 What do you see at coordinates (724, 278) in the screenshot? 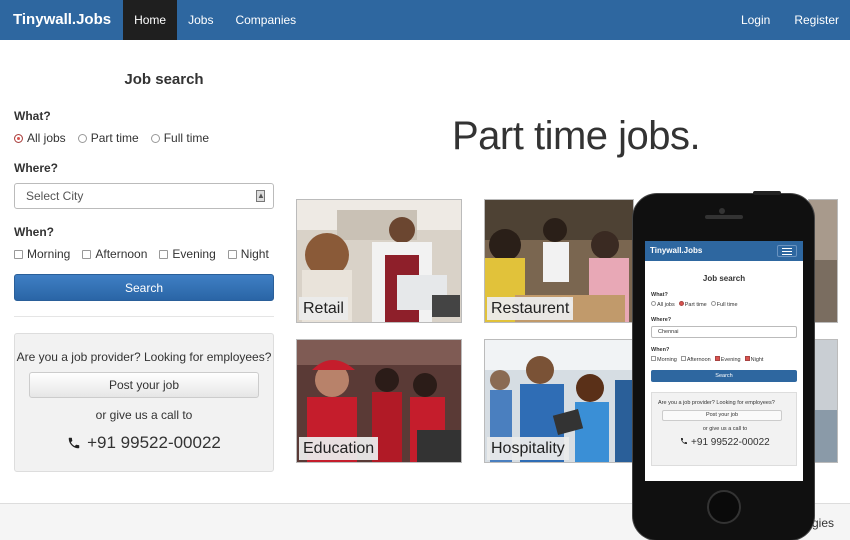
I see `mobile-job-search-title: Job search` at bounding box center [724, 278].